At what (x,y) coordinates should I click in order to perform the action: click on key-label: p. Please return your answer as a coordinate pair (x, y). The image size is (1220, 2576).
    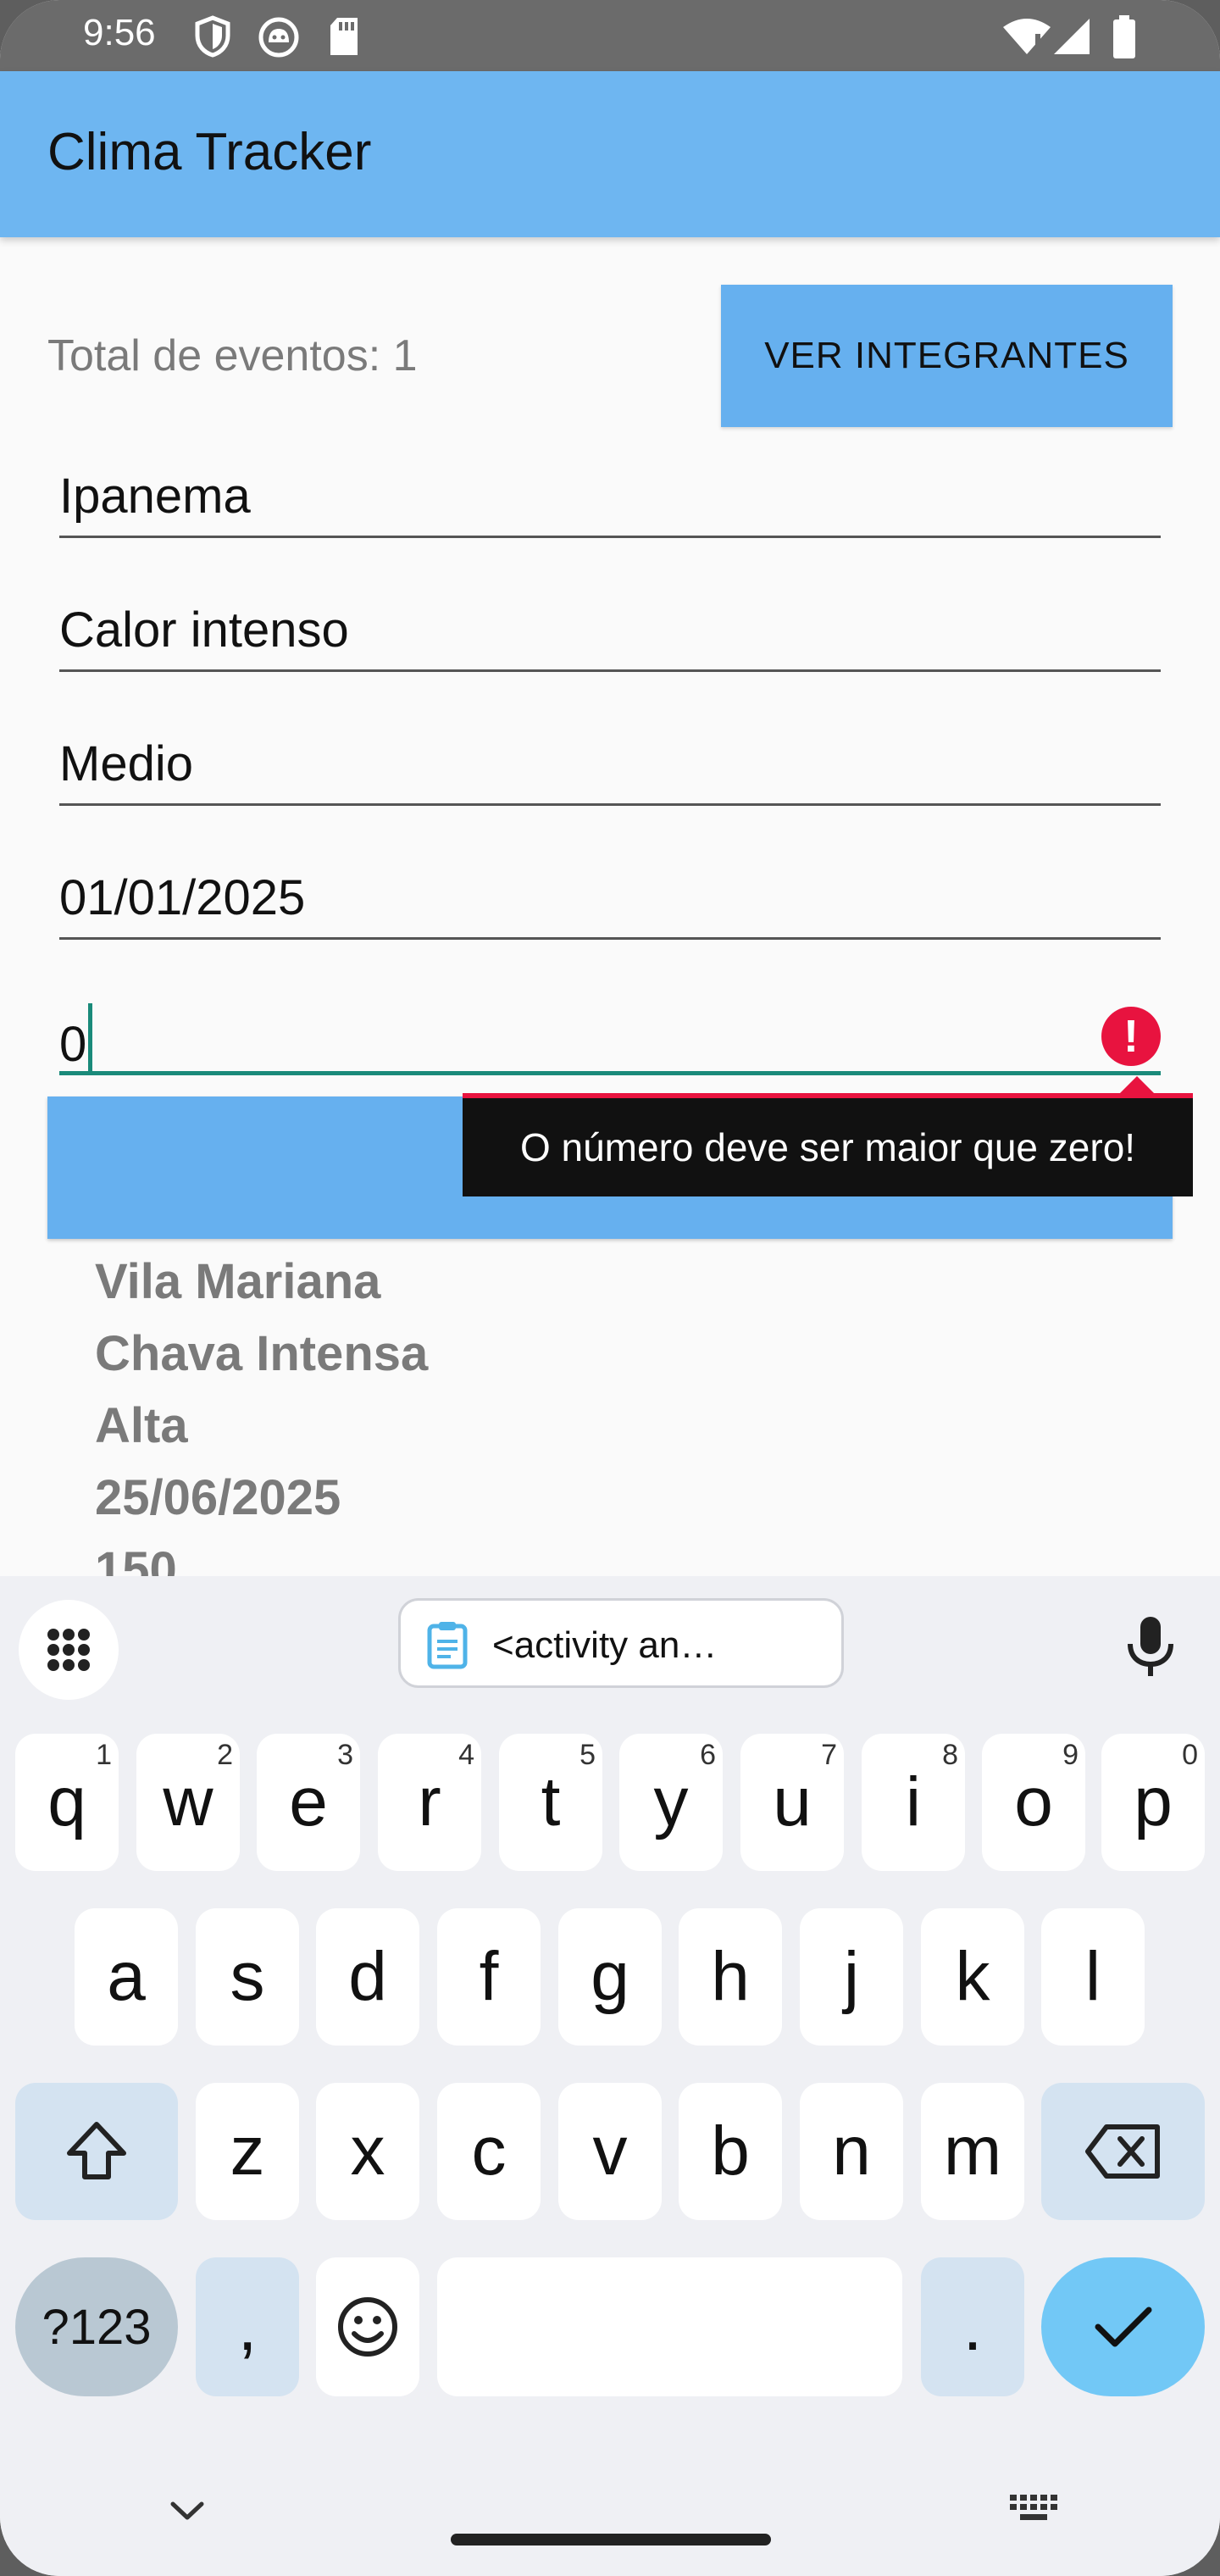
    Looking at the image, I should click on (1153, 1801).